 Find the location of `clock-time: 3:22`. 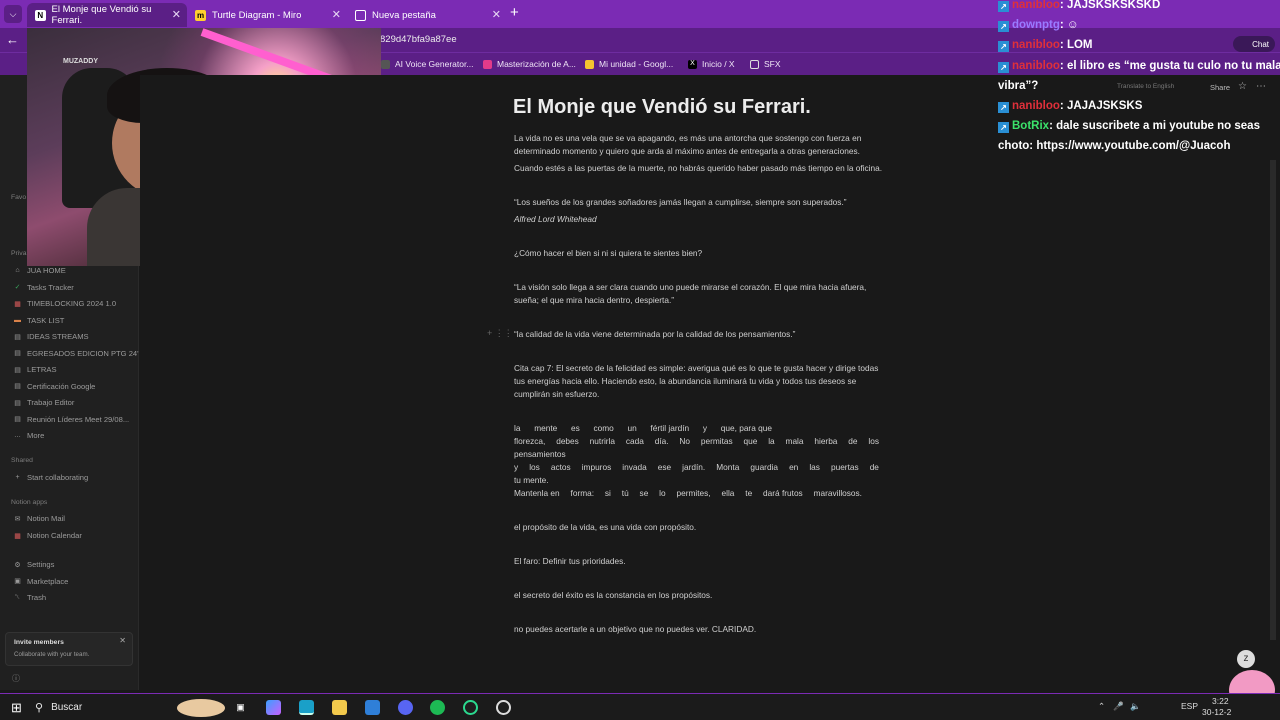

clock-time: 3:22 is located at coordinates (1220, 701).